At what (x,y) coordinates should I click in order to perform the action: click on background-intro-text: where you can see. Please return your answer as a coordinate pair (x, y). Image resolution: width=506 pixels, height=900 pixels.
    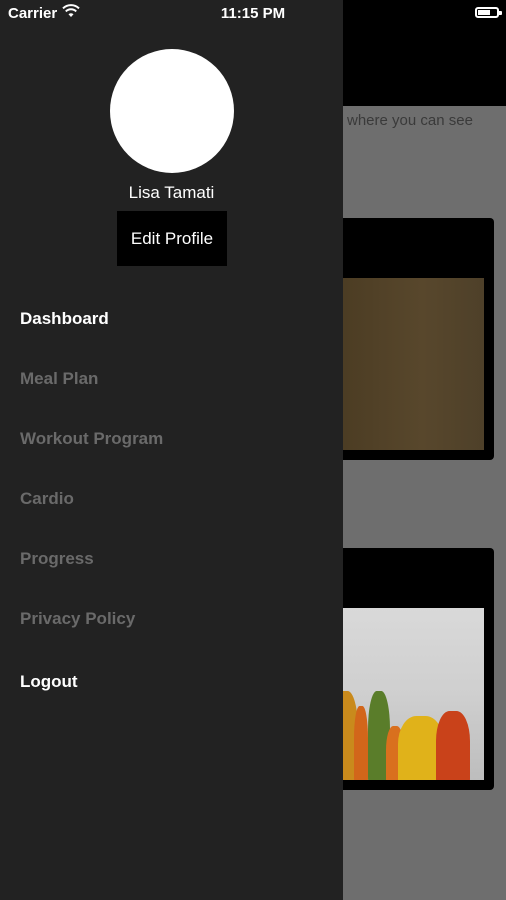
    Looking at the image, I should click on (410, 120).